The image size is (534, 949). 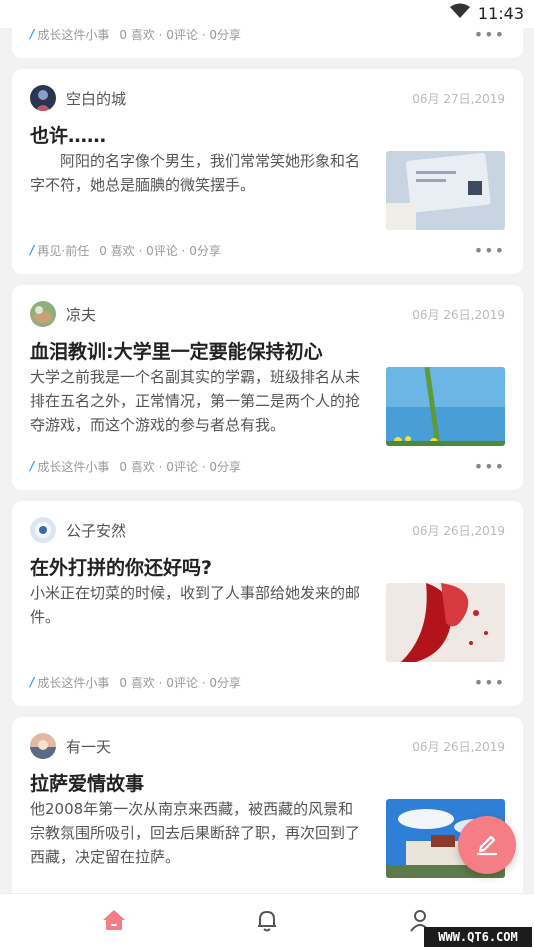 I want to click on pencil-icon, so click(x=487, y=845).